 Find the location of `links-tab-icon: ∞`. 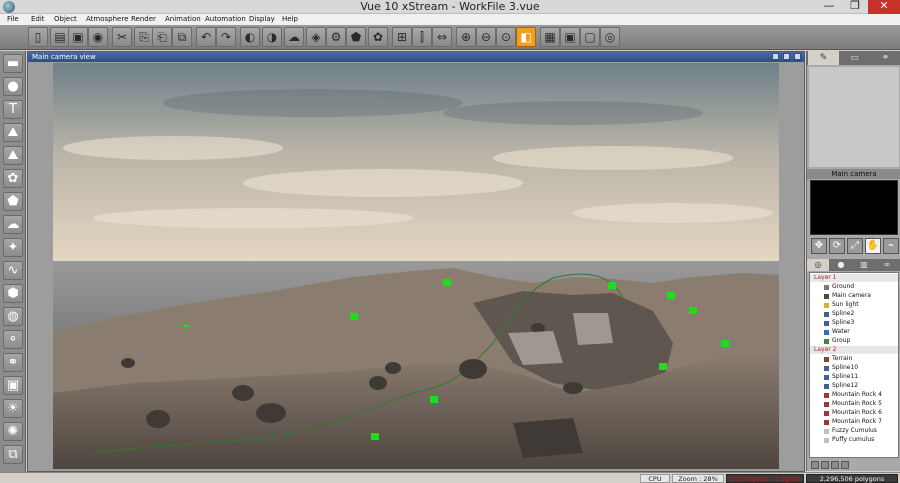

links-tab-icon: ∞ is located at coordinates (887, 265).